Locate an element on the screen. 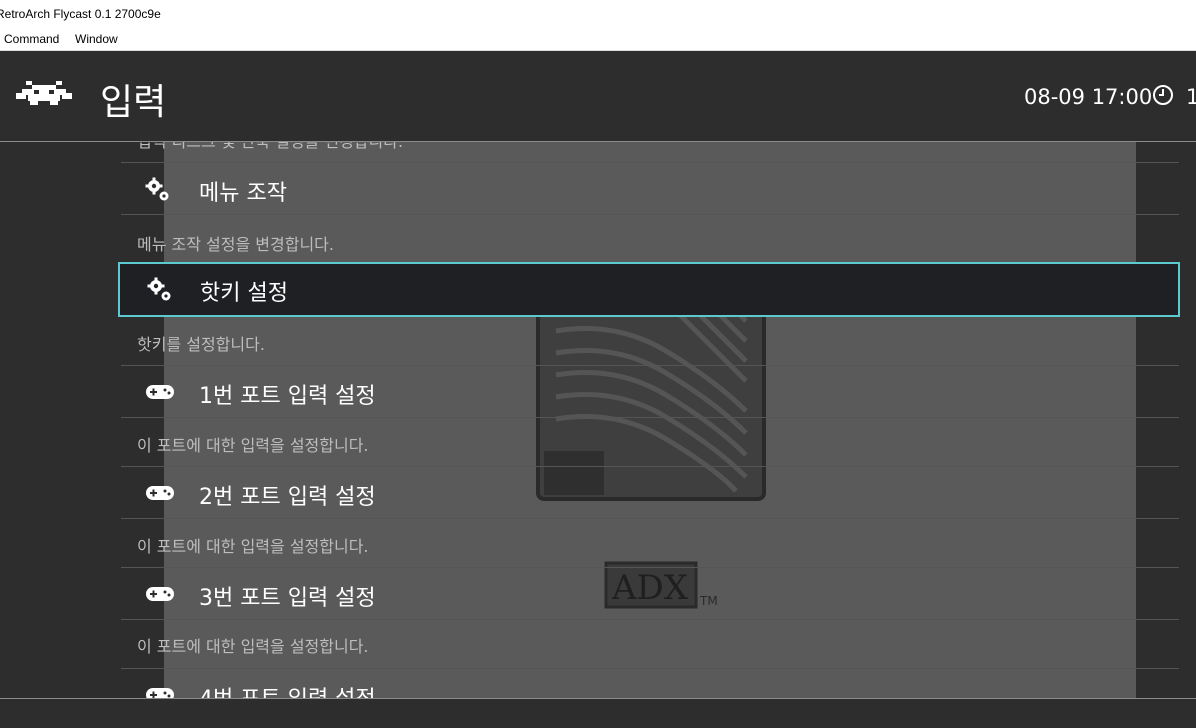 This screenshot has width=1196, height=728. menu-bar: Command Window is located at coordinates (598, 39).